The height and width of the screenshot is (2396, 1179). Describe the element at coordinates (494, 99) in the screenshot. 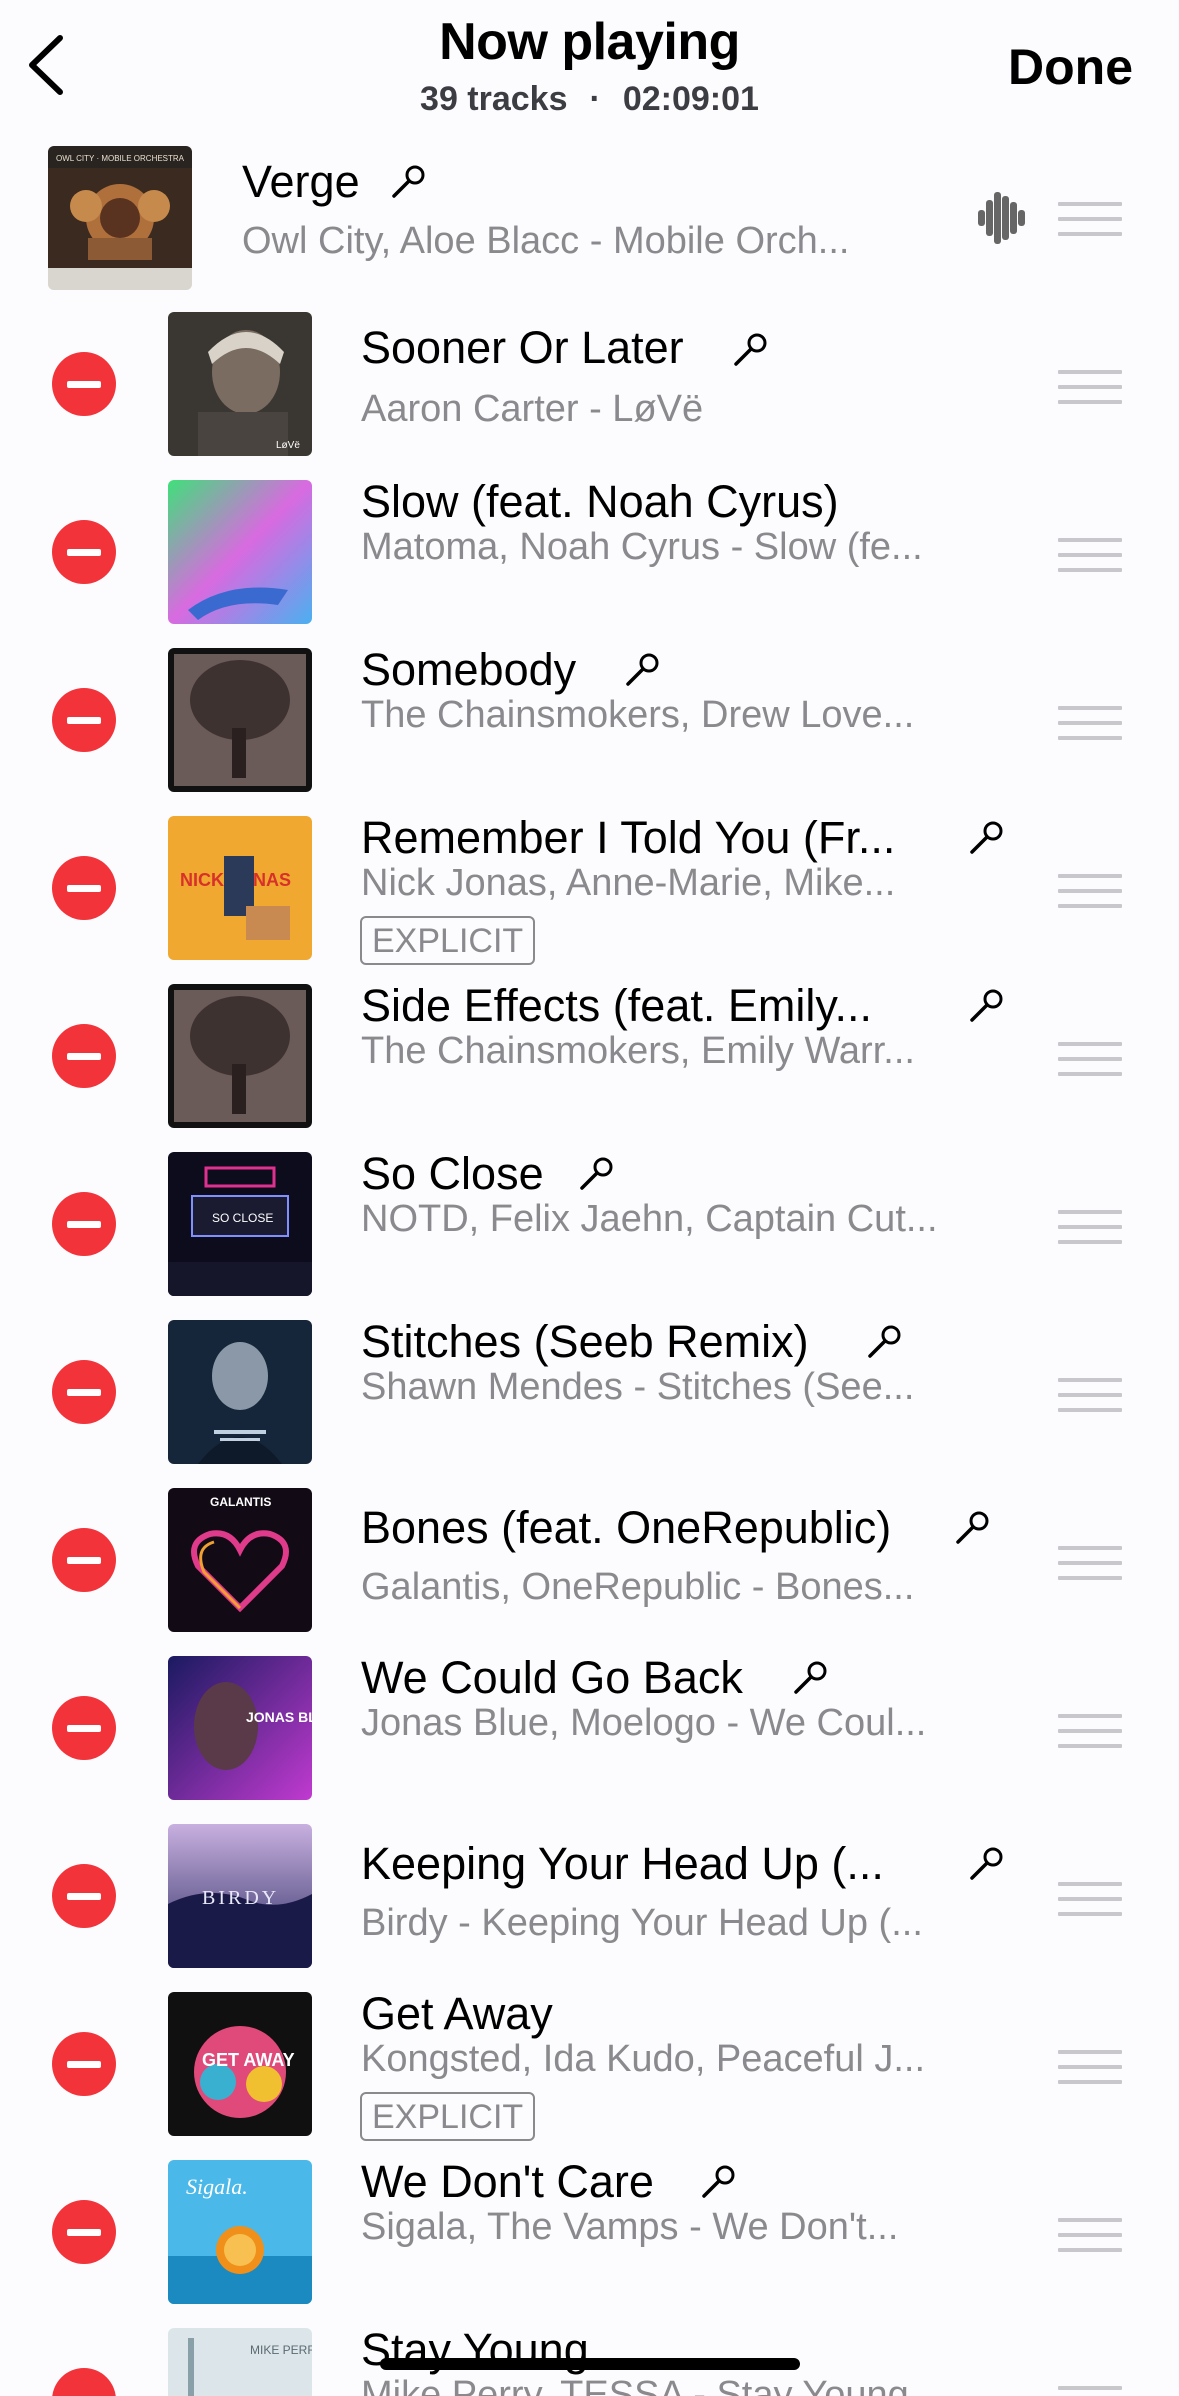

I see `track-count: 39 tracks` at that location.